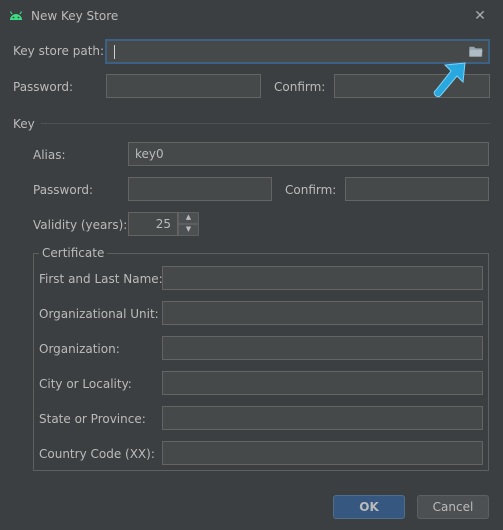 The height and width of the screenshot is (530, 503). I want to click on android-icon, so click(16, 15).